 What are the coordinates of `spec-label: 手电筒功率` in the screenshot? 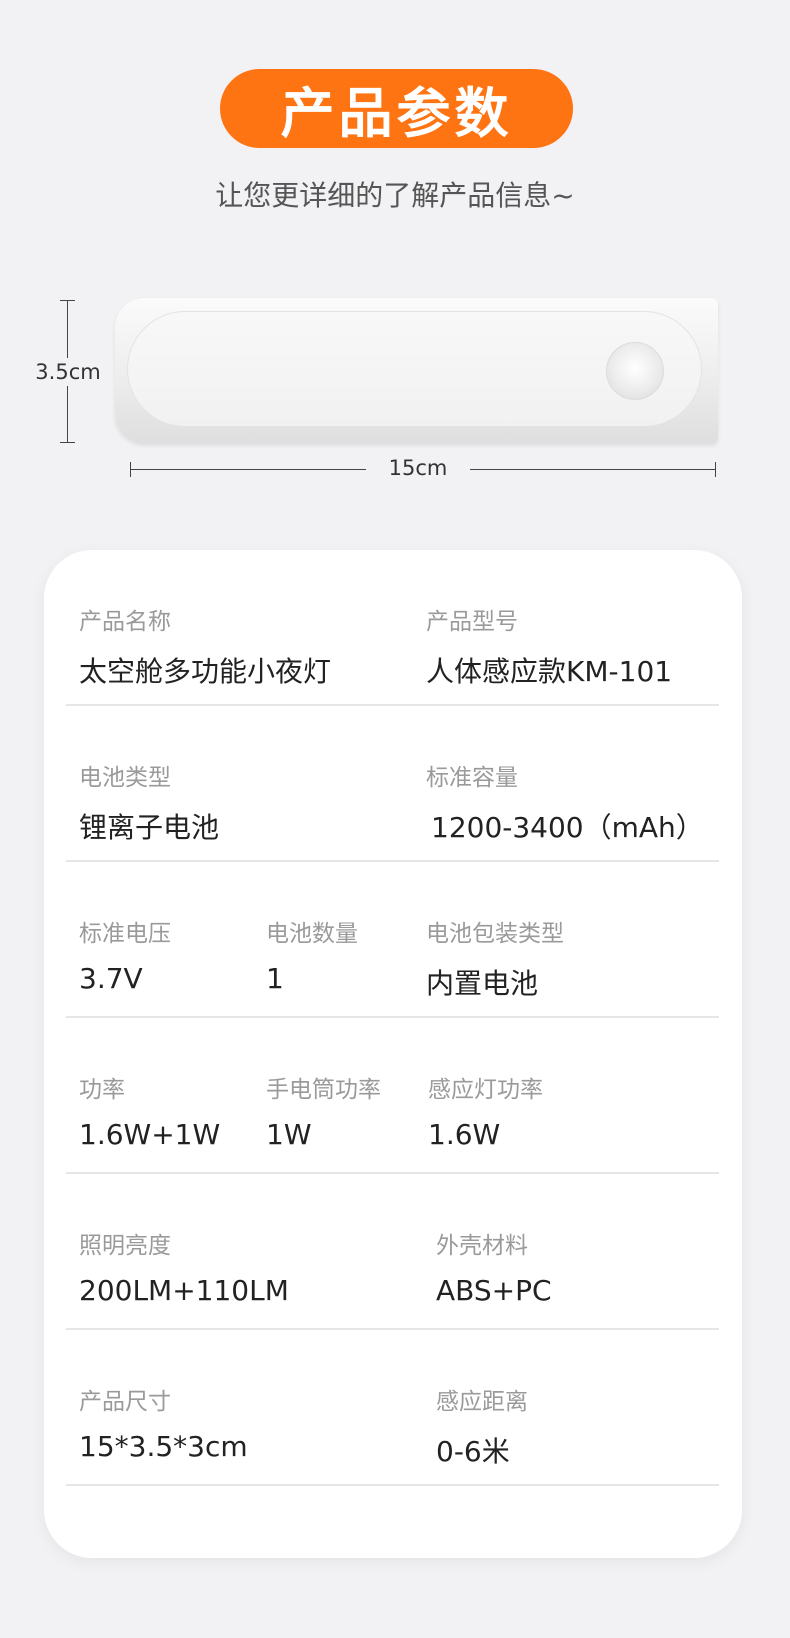 It's located at (323, 1090).